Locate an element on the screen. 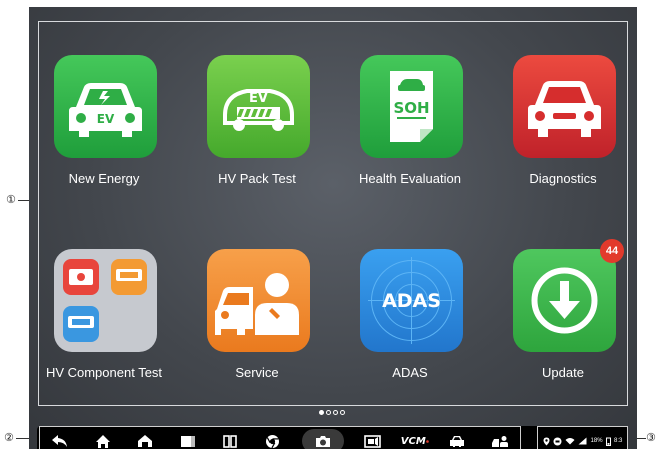  screen-record-icon is located at coordinates (372, 439).